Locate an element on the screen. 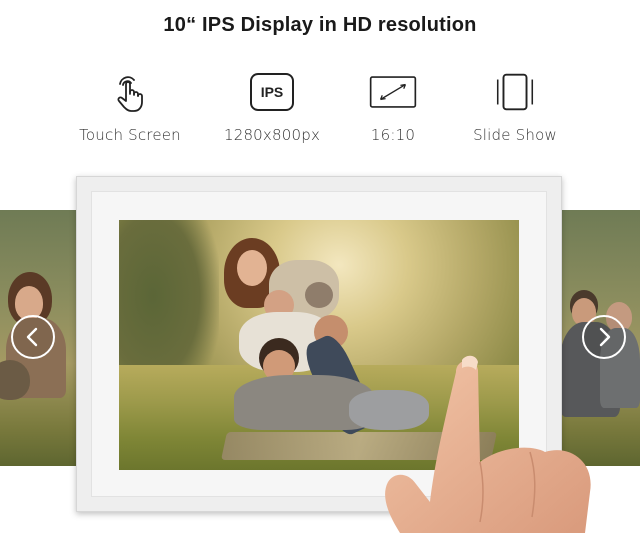 This screenshot has height=533, width=640. previous-slide-button is located at coordinates (33, 337).